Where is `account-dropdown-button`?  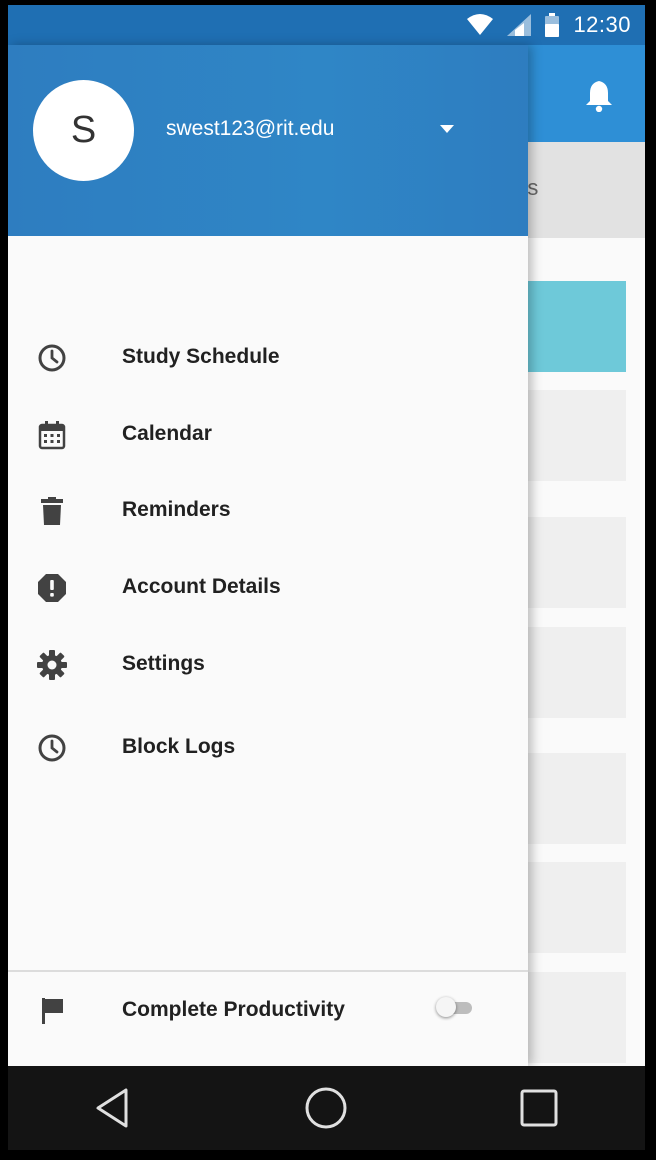 account-dropdown-button is located at coordinates (447, 129).